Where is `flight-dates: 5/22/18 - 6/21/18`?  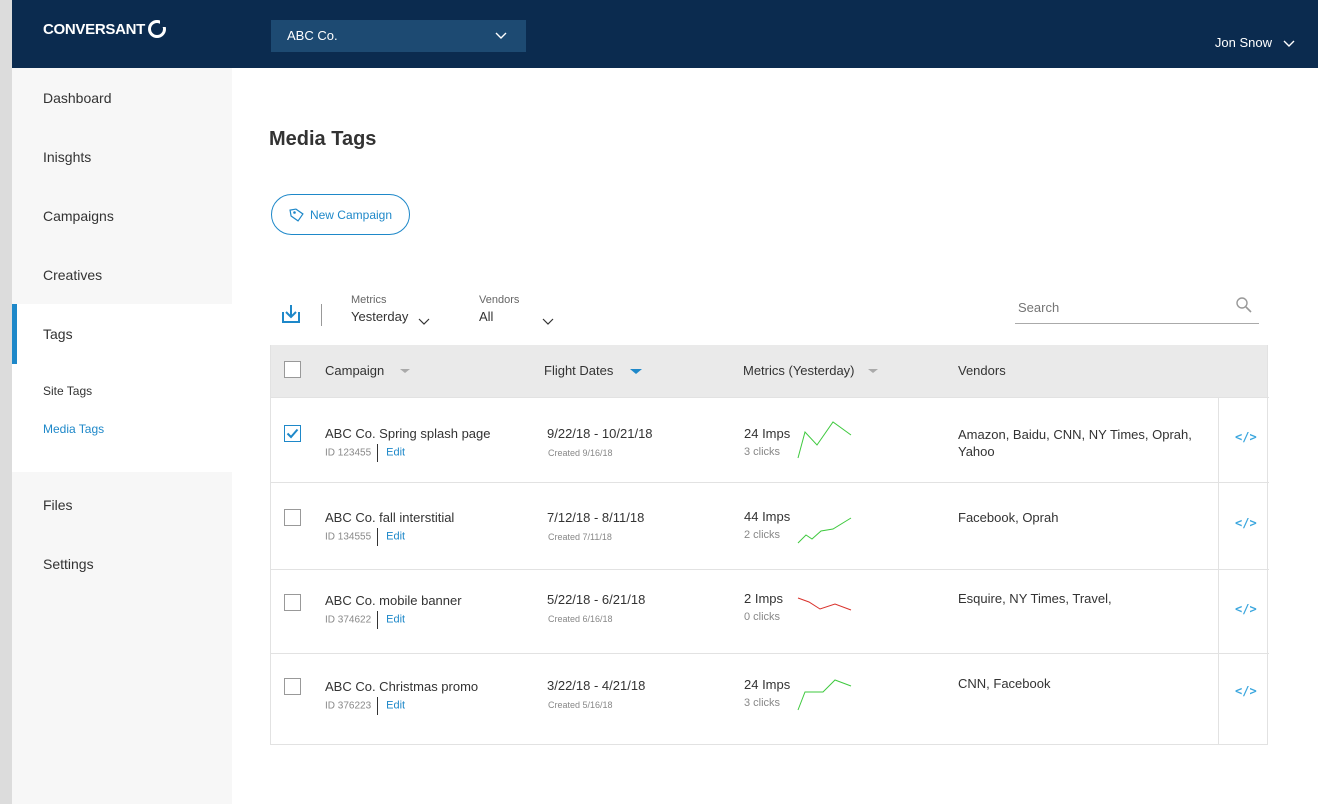
flight-dates: 5/22/18 - 6/21/18 is located at coordinates (596, 599).